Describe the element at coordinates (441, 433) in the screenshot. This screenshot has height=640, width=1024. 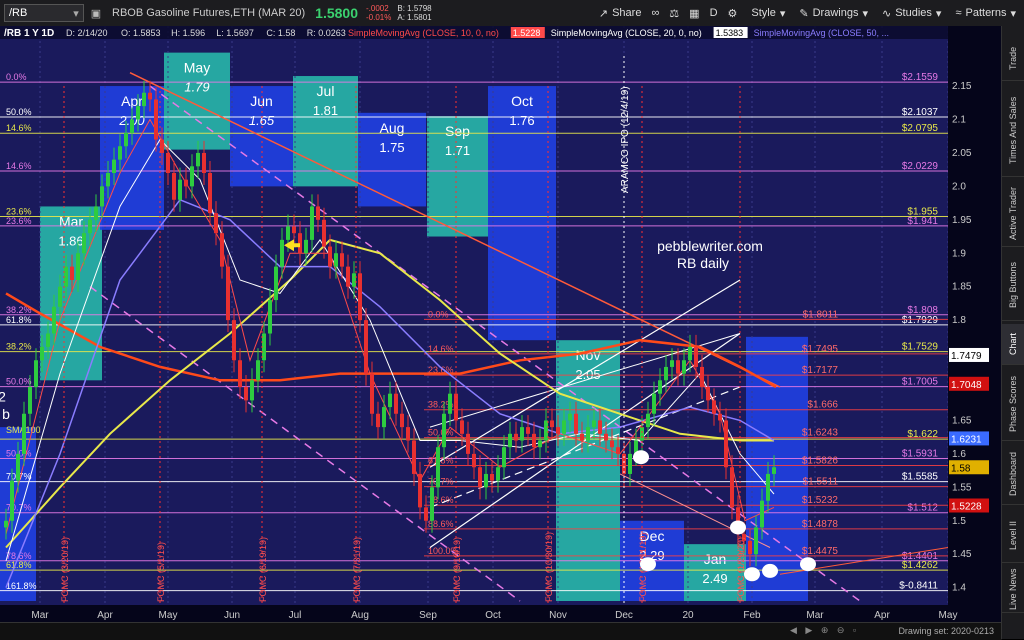
I see `red-fib-pct: 50.0%` at that location.